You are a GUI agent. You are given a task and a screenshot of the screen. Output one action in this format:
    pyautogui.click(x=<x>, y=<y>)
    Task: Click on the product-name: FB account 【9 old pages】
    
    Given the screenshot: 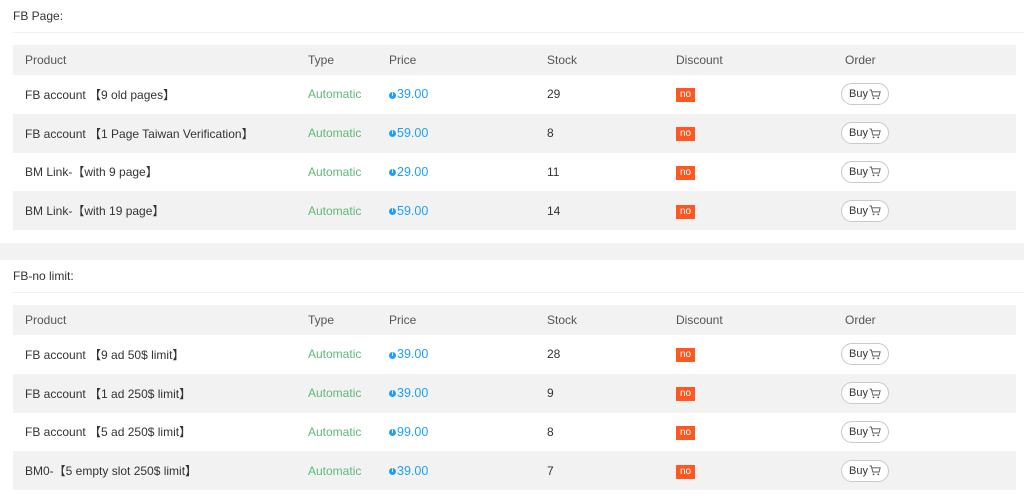 What is the action you would take?
    pyautogui.click(x=100, y=94)
    